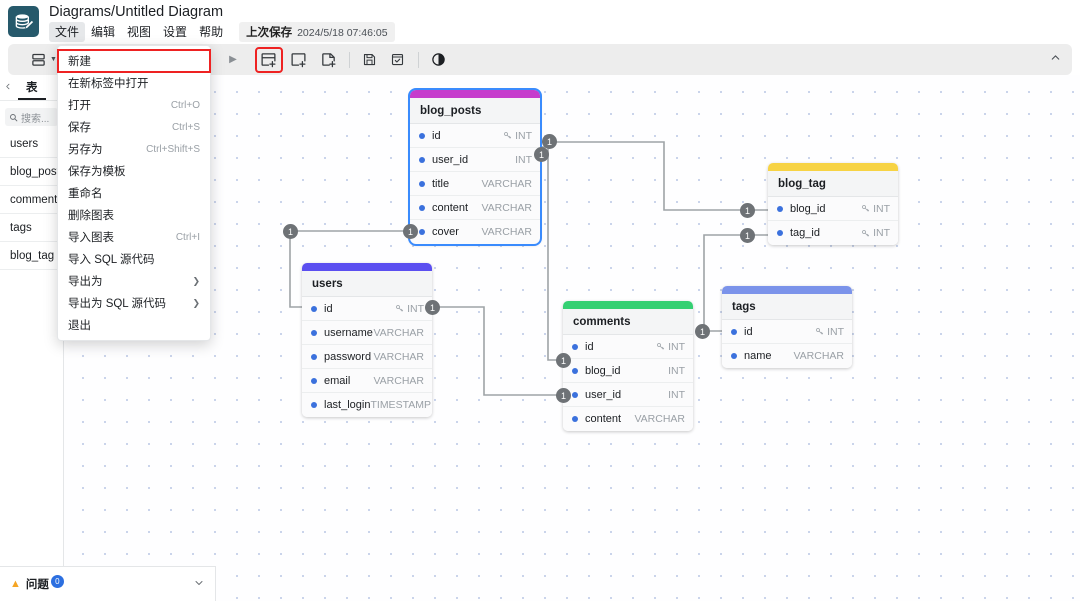  I want to click on issues-count-badge: 0, so click(57, 581).